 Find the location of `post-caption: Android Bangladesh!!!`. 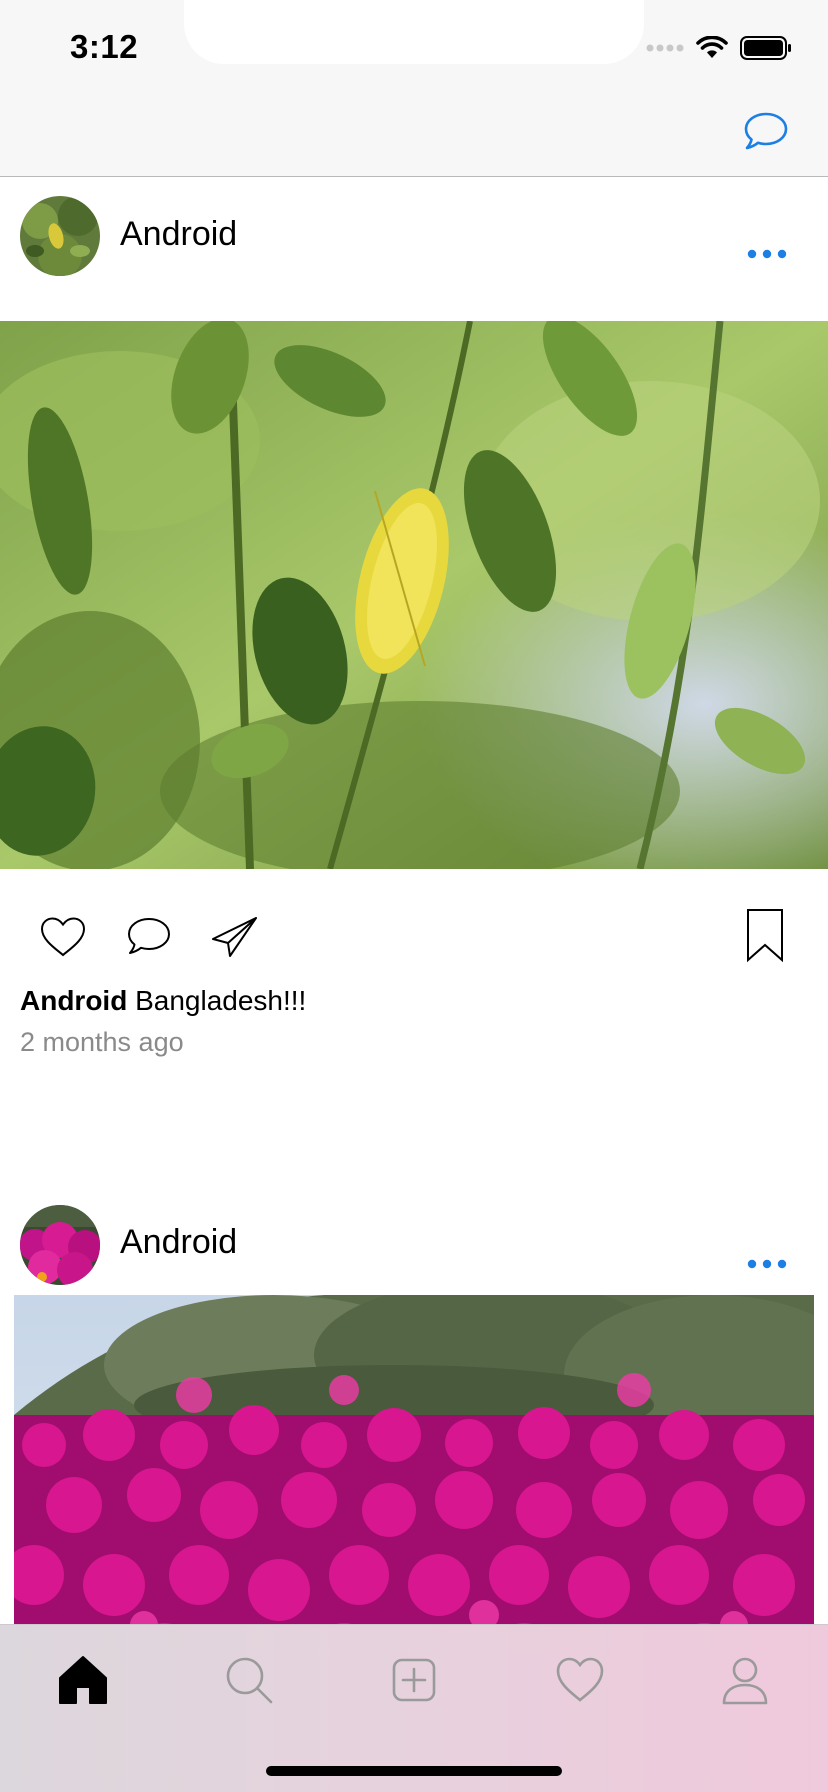

post-caption: Android Bangladesh!!! is located at coordinates (163, 1001).